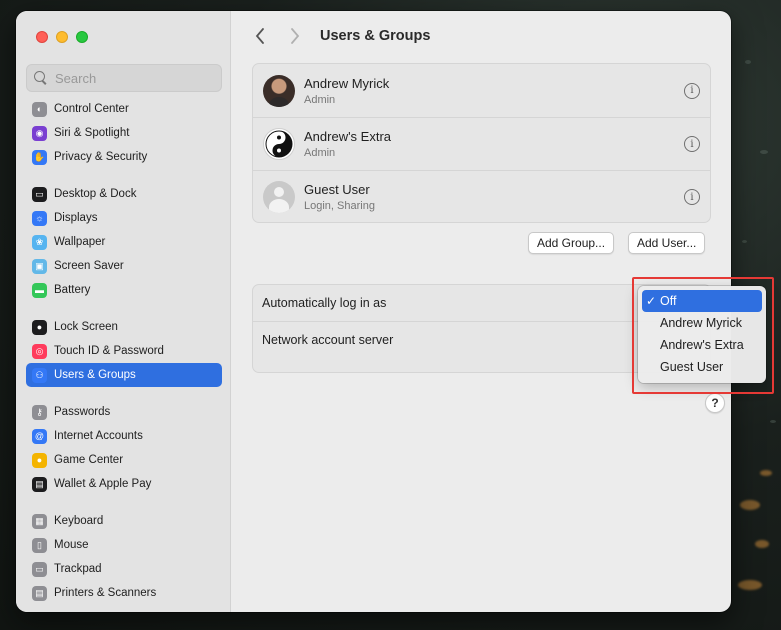  I want to click on sidebar-item-label: Internet Accounts, so click(98, 436).